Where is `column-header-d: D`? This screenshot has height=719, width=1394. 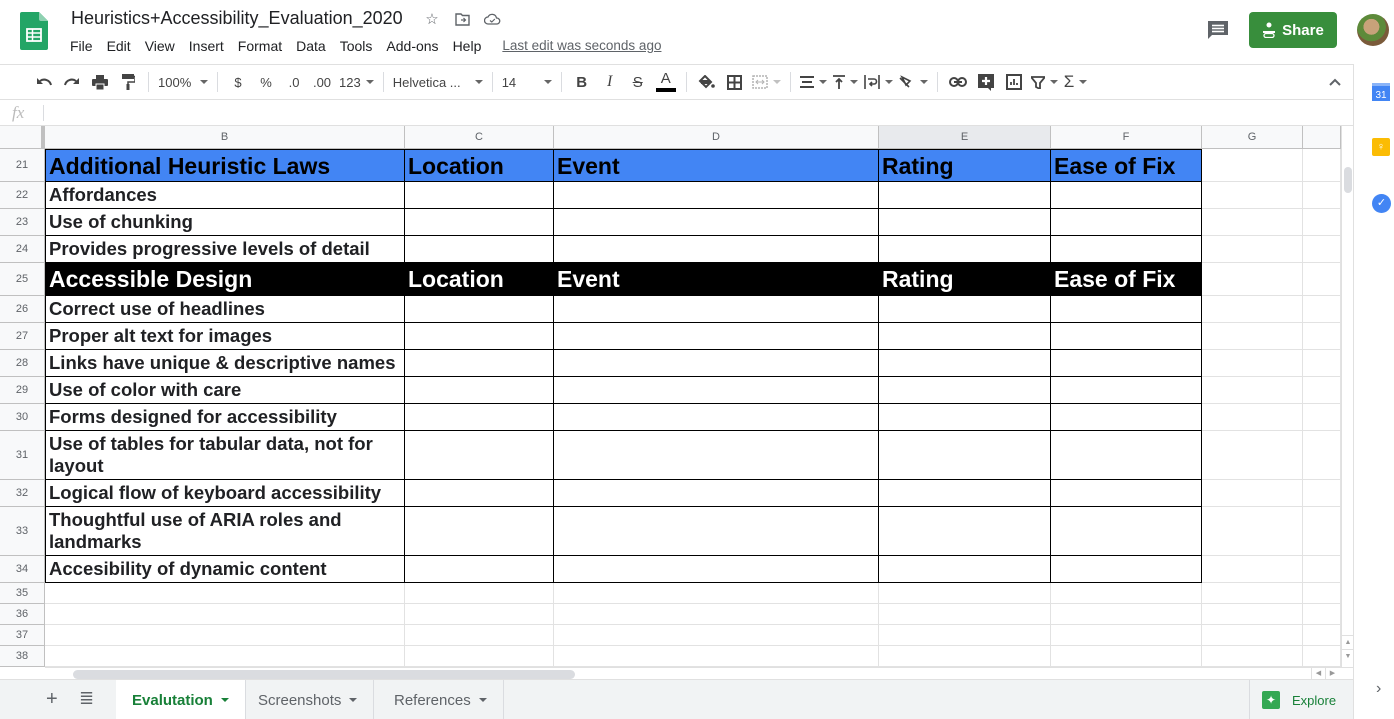 column-header-d: D is located at coordinates (716, 137).